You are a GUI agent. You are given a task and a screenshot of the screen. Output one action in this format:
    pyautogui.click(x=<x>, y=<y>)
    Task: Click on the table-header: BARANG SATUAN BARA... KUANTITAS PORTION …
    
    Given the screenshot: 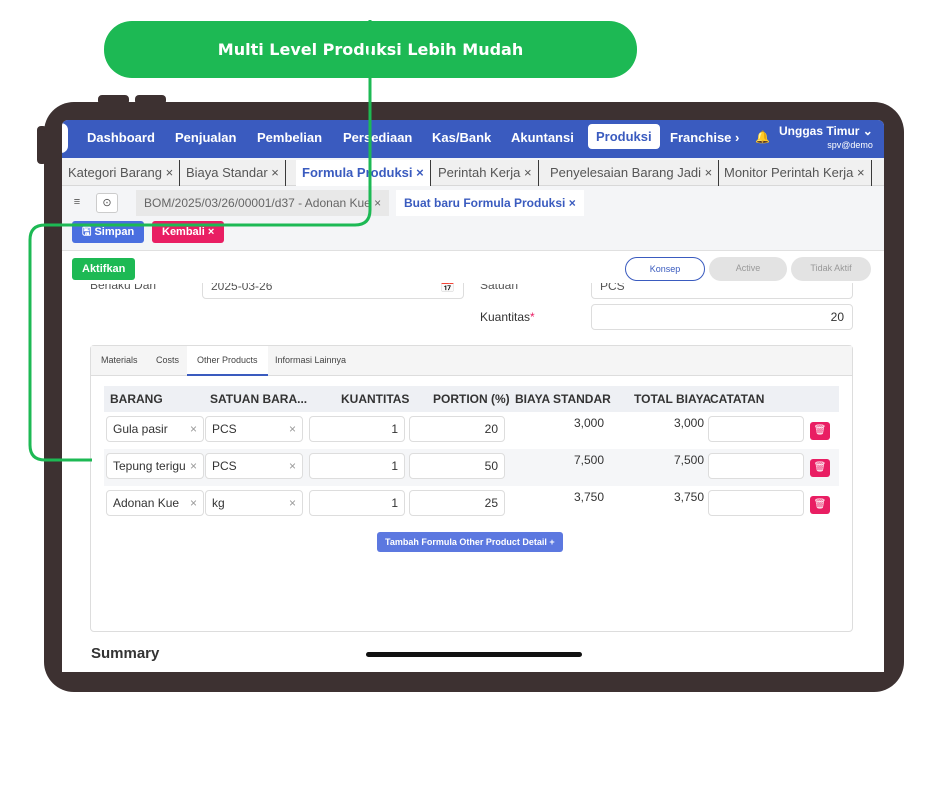 What is the action you would take?
    pyautogui.click(x=471, y=399)
    